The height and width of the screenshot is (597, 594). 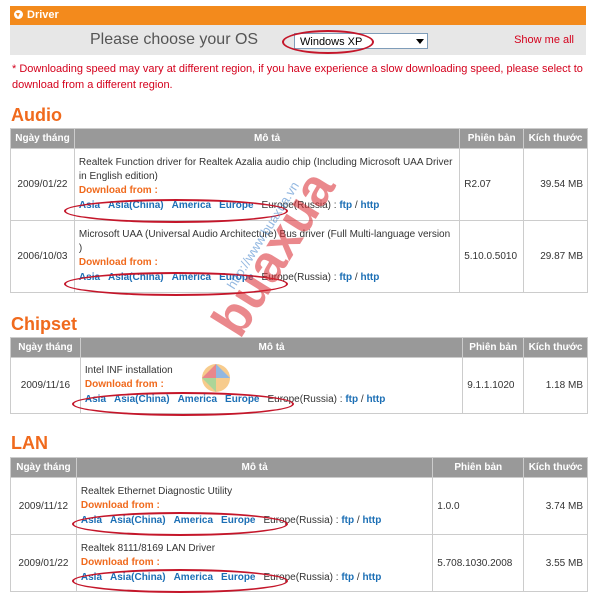 What do you see at coordinates (492, 256) in the screenshot?
I see `row-version: 5.10.0.5010` at bounding box center [492, 256].